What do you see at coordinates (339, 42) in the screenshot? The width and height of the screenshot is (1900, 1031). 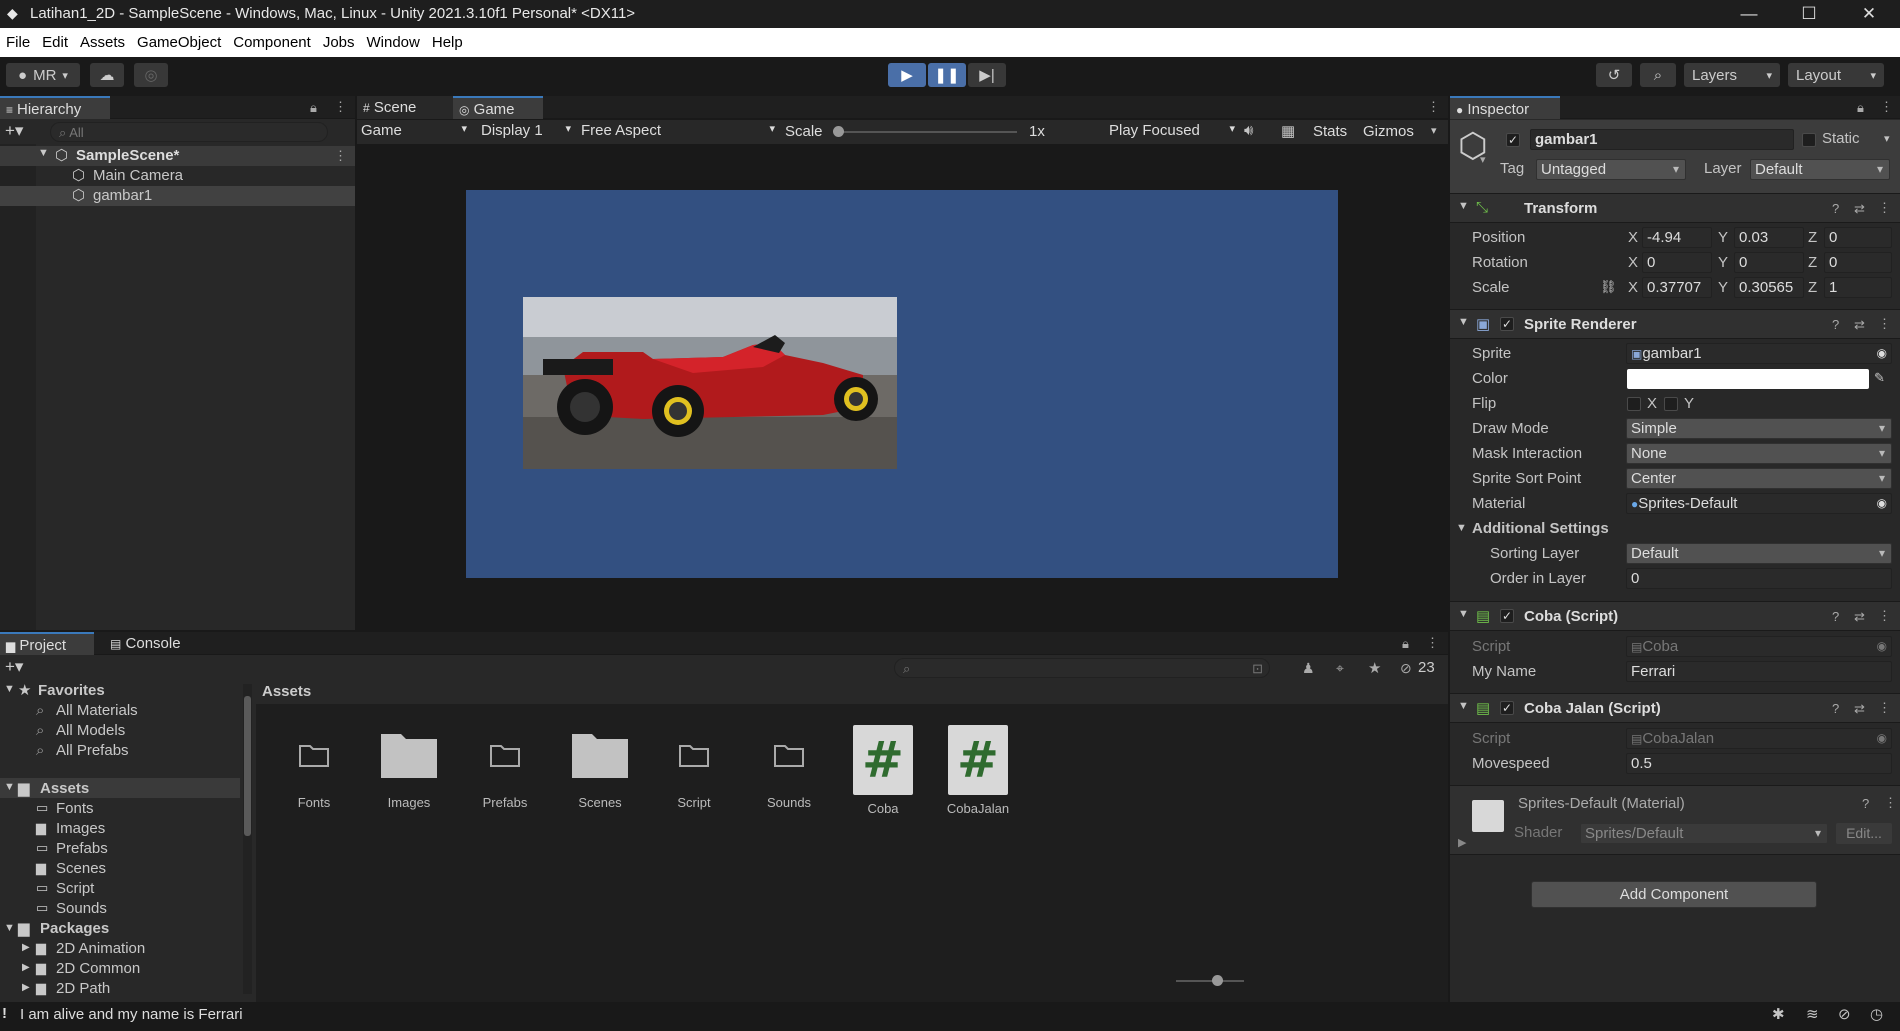 I see `menu-jobs: Jobs` at bounding box center [339, 42].